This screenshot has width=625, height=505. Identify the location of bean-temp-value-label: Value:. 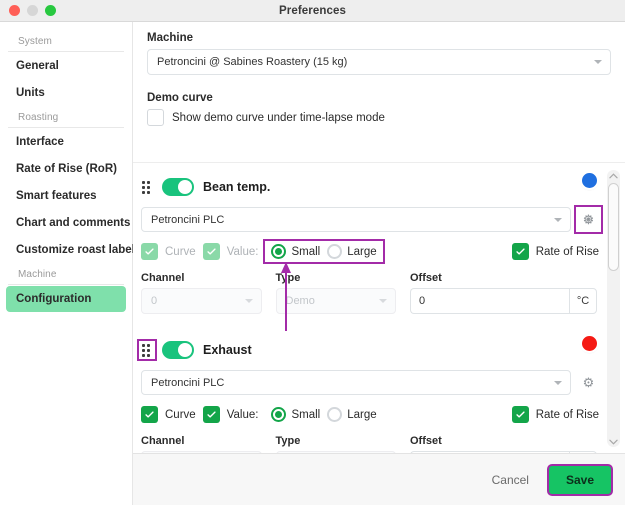
(242, 251).